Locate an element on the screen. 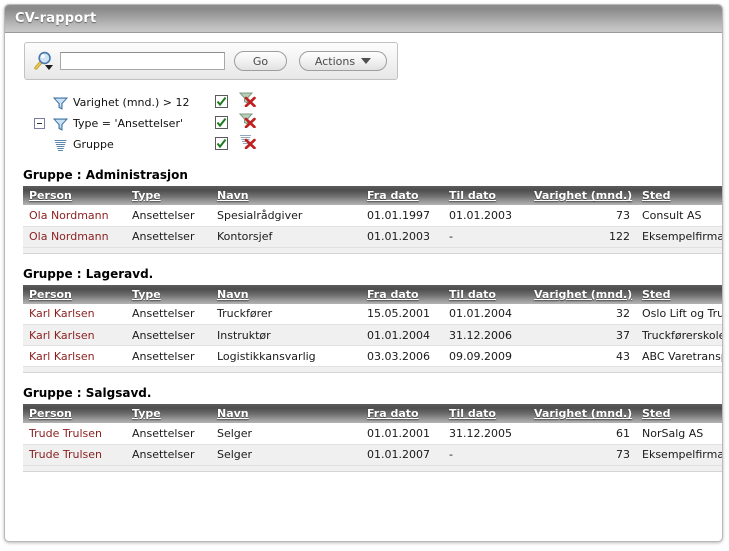  cell-fra_dato: 01.01.1997 is located at coordinates (402, 216).